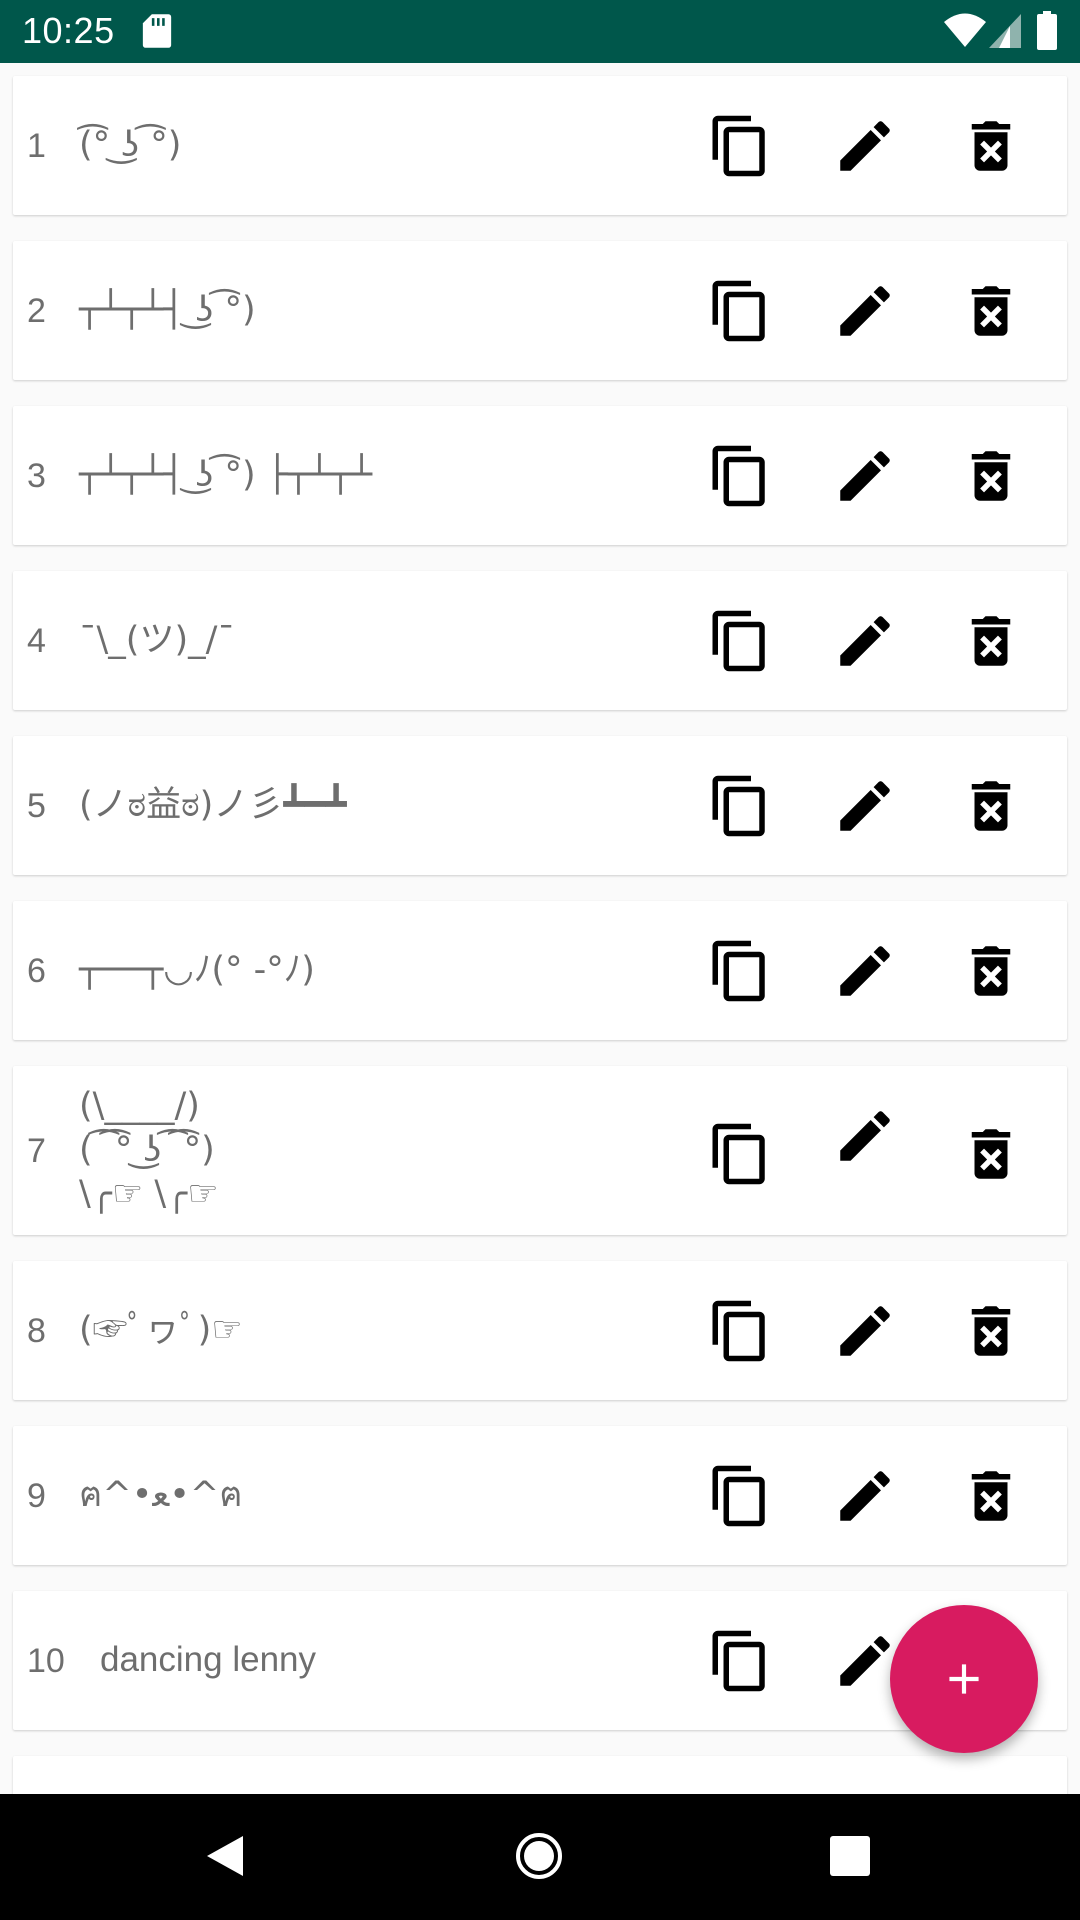 The image size is (1080, 1920). What do you see at coordinates (540, 1150) in the screenshot?
I see `list-item: 7 (\____/) ( ͡ ͡° ͜ʖ ͡ ͡°) \╭☞ \╭☞` at bounding box center [540, 1150].